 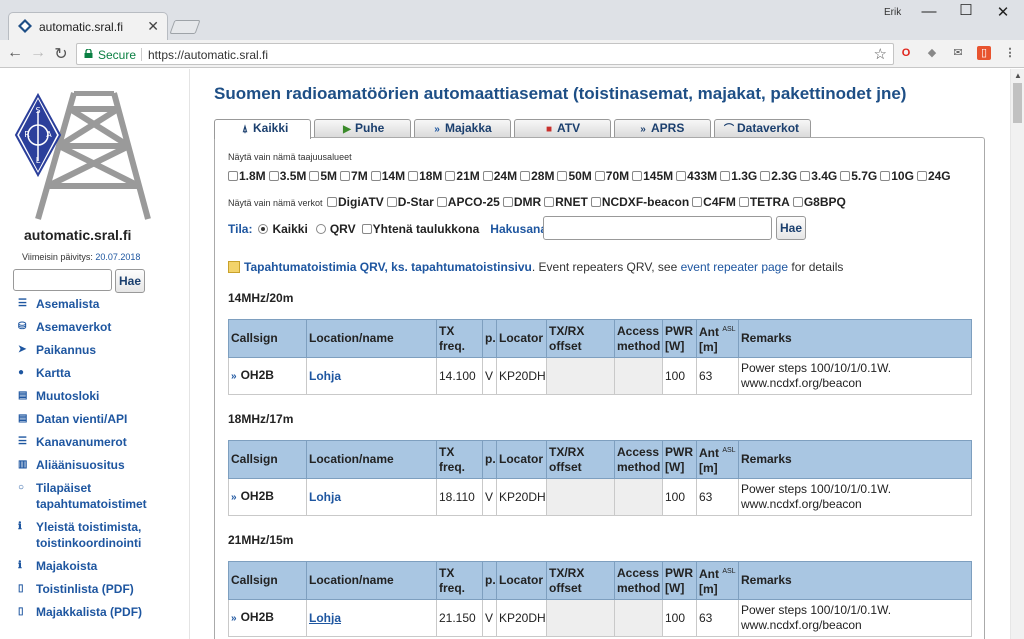 I want to click on band-checkbox: 7M, so click(x=354, y=176).